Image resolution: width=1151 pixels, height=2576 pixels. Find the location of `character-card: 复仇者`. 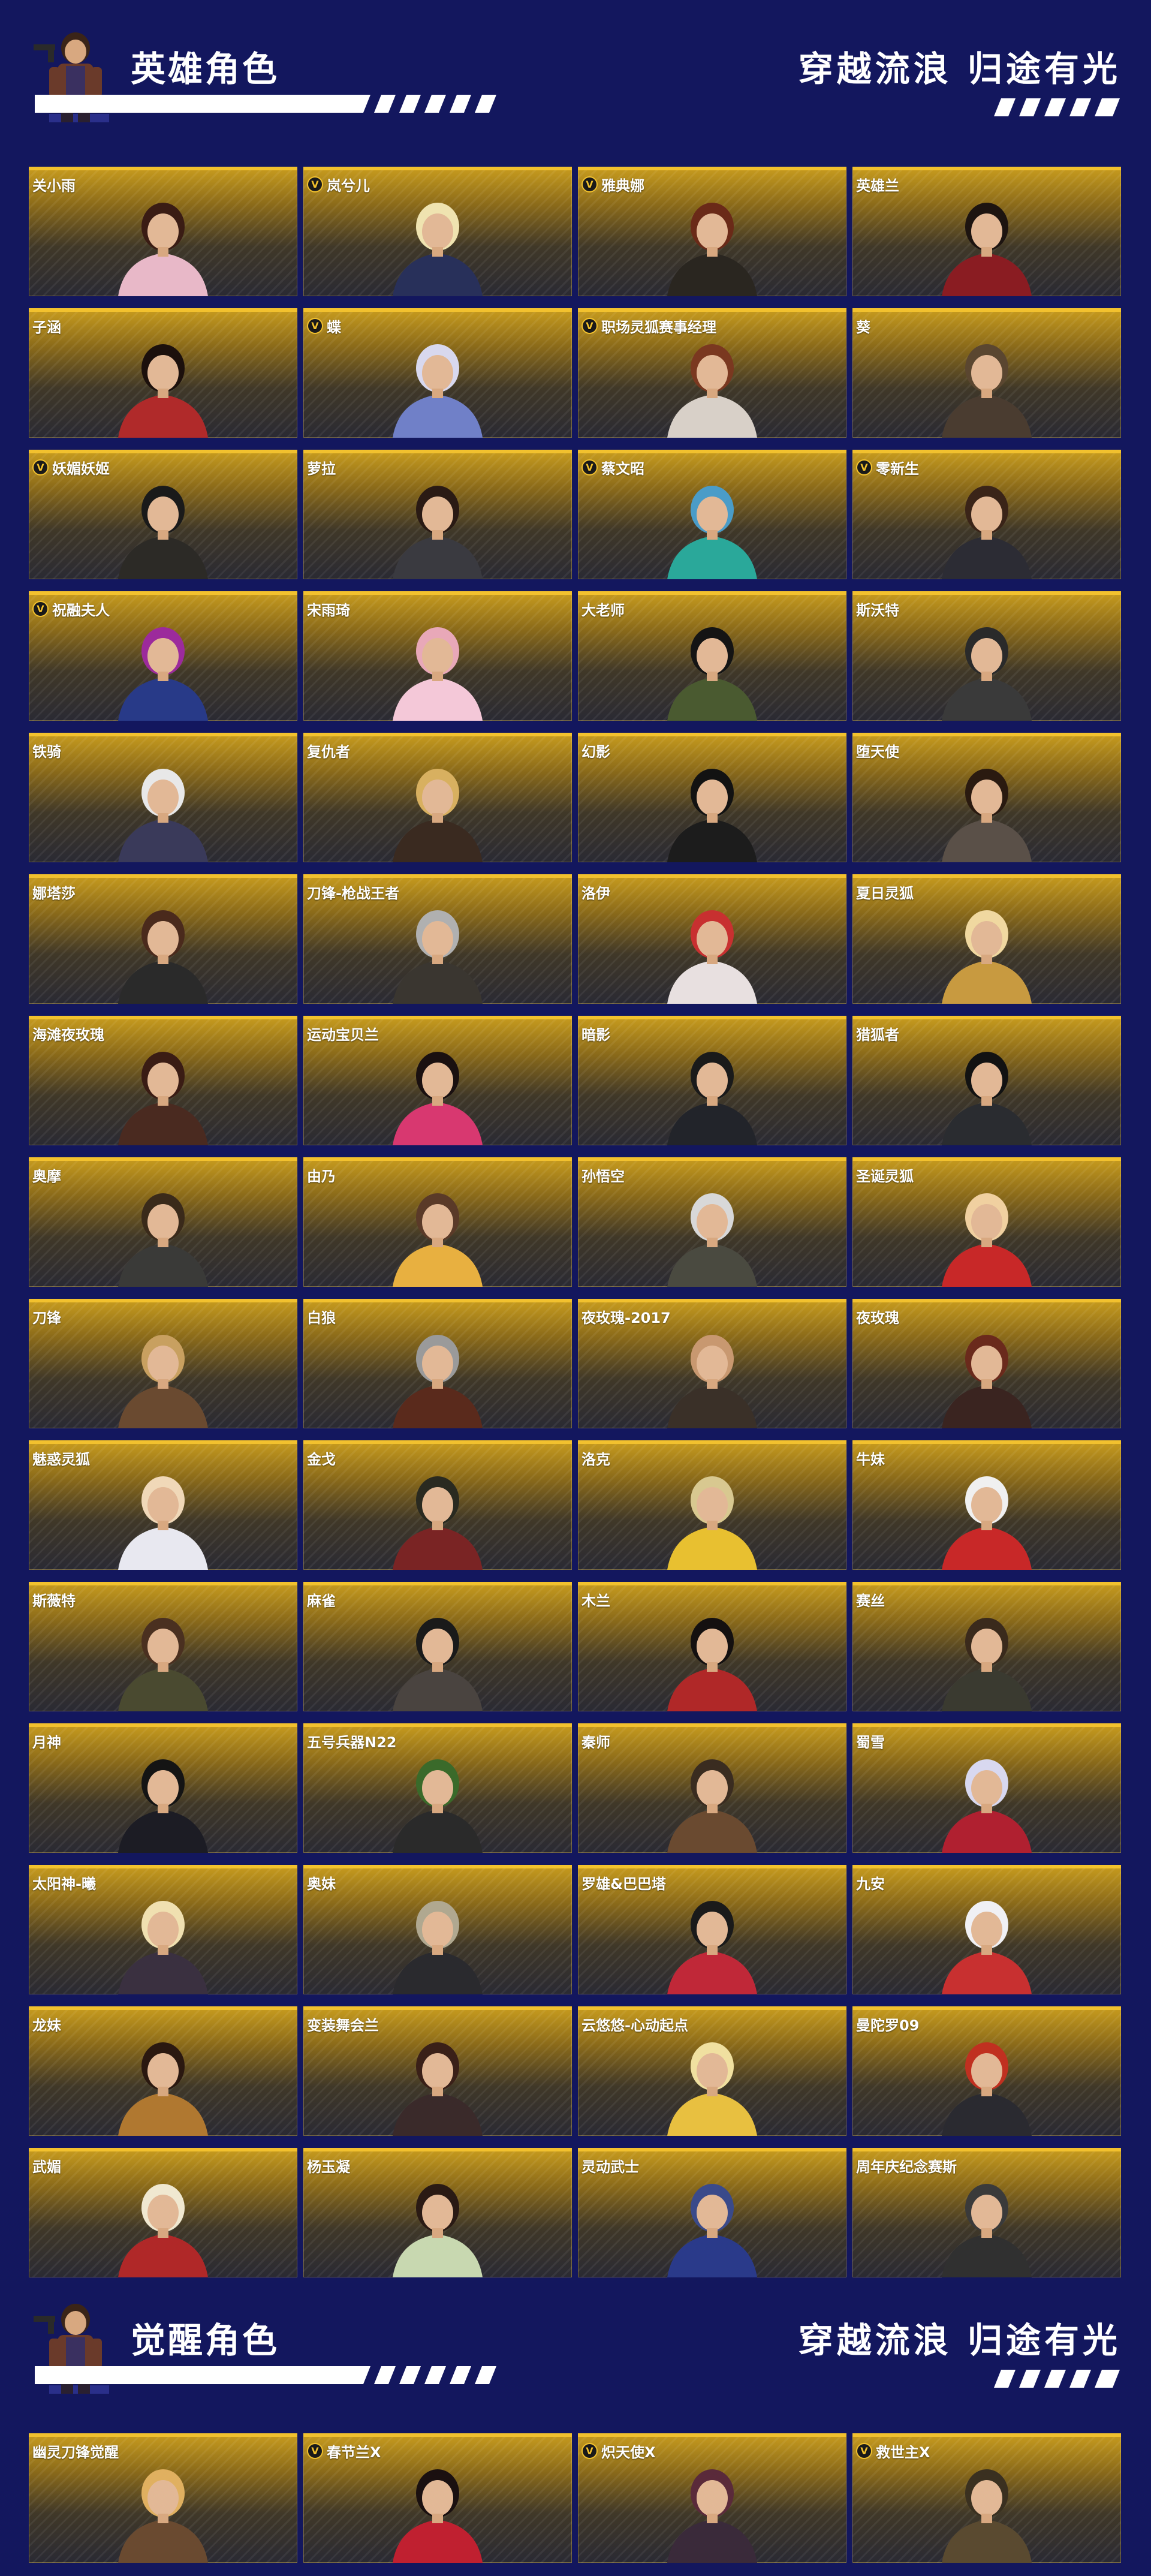

character-card: 复仇者 is located at coordinates (437, 797).